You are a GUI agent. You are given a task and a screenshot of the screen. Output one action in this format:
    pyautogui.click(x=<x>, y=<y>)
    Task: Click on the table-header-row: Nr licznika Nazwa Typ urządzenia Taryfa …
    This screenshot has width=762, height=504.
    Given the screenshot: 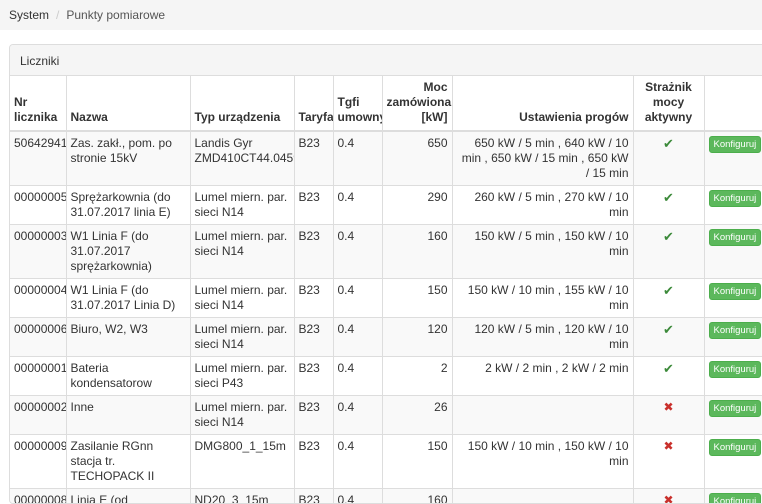 What is the action you would take?
    pyautogui.click(x=386, y=103)
    